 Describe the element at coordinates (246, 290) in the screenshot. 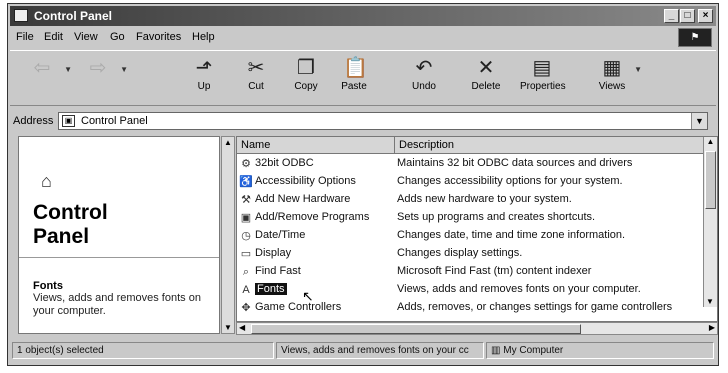

I see `fonts-folder-icon: A` at that location.